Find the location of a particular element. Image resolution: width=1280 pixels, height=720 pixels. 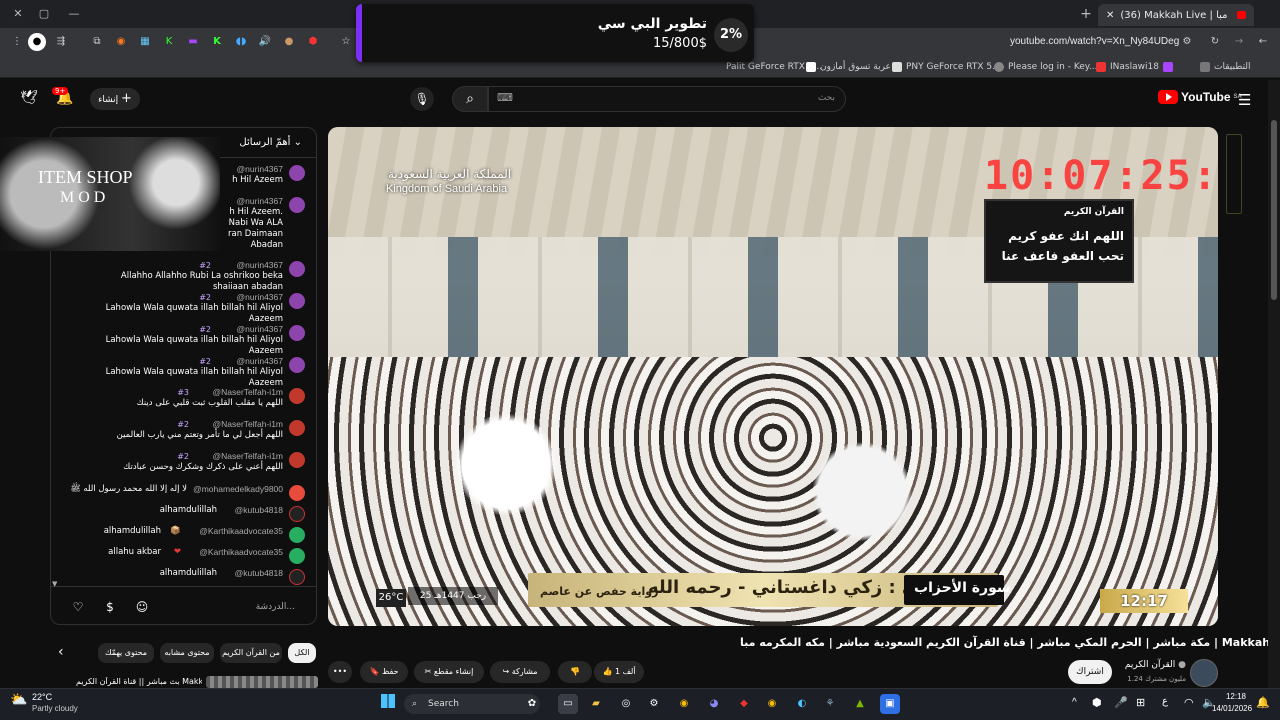

extension-kick-icon: K is located at coordinates (217, 42).